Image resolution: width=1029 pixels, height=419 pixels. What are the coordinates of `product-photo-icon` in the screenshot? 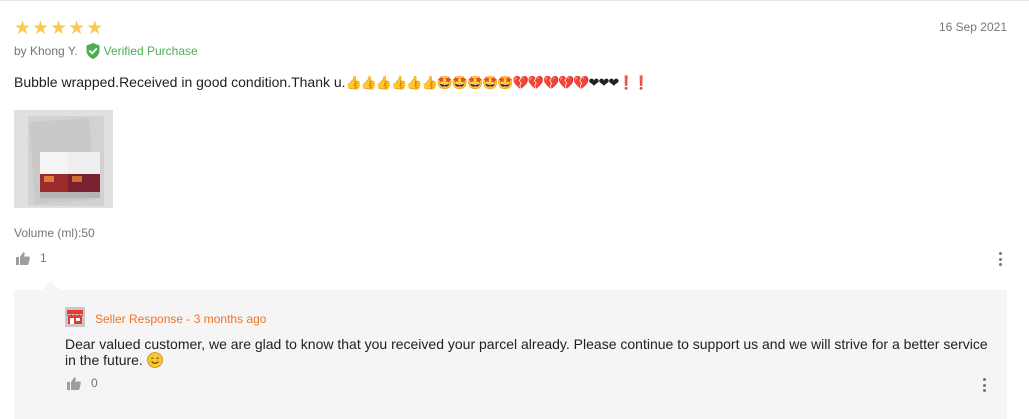 It's located at (63, 159).